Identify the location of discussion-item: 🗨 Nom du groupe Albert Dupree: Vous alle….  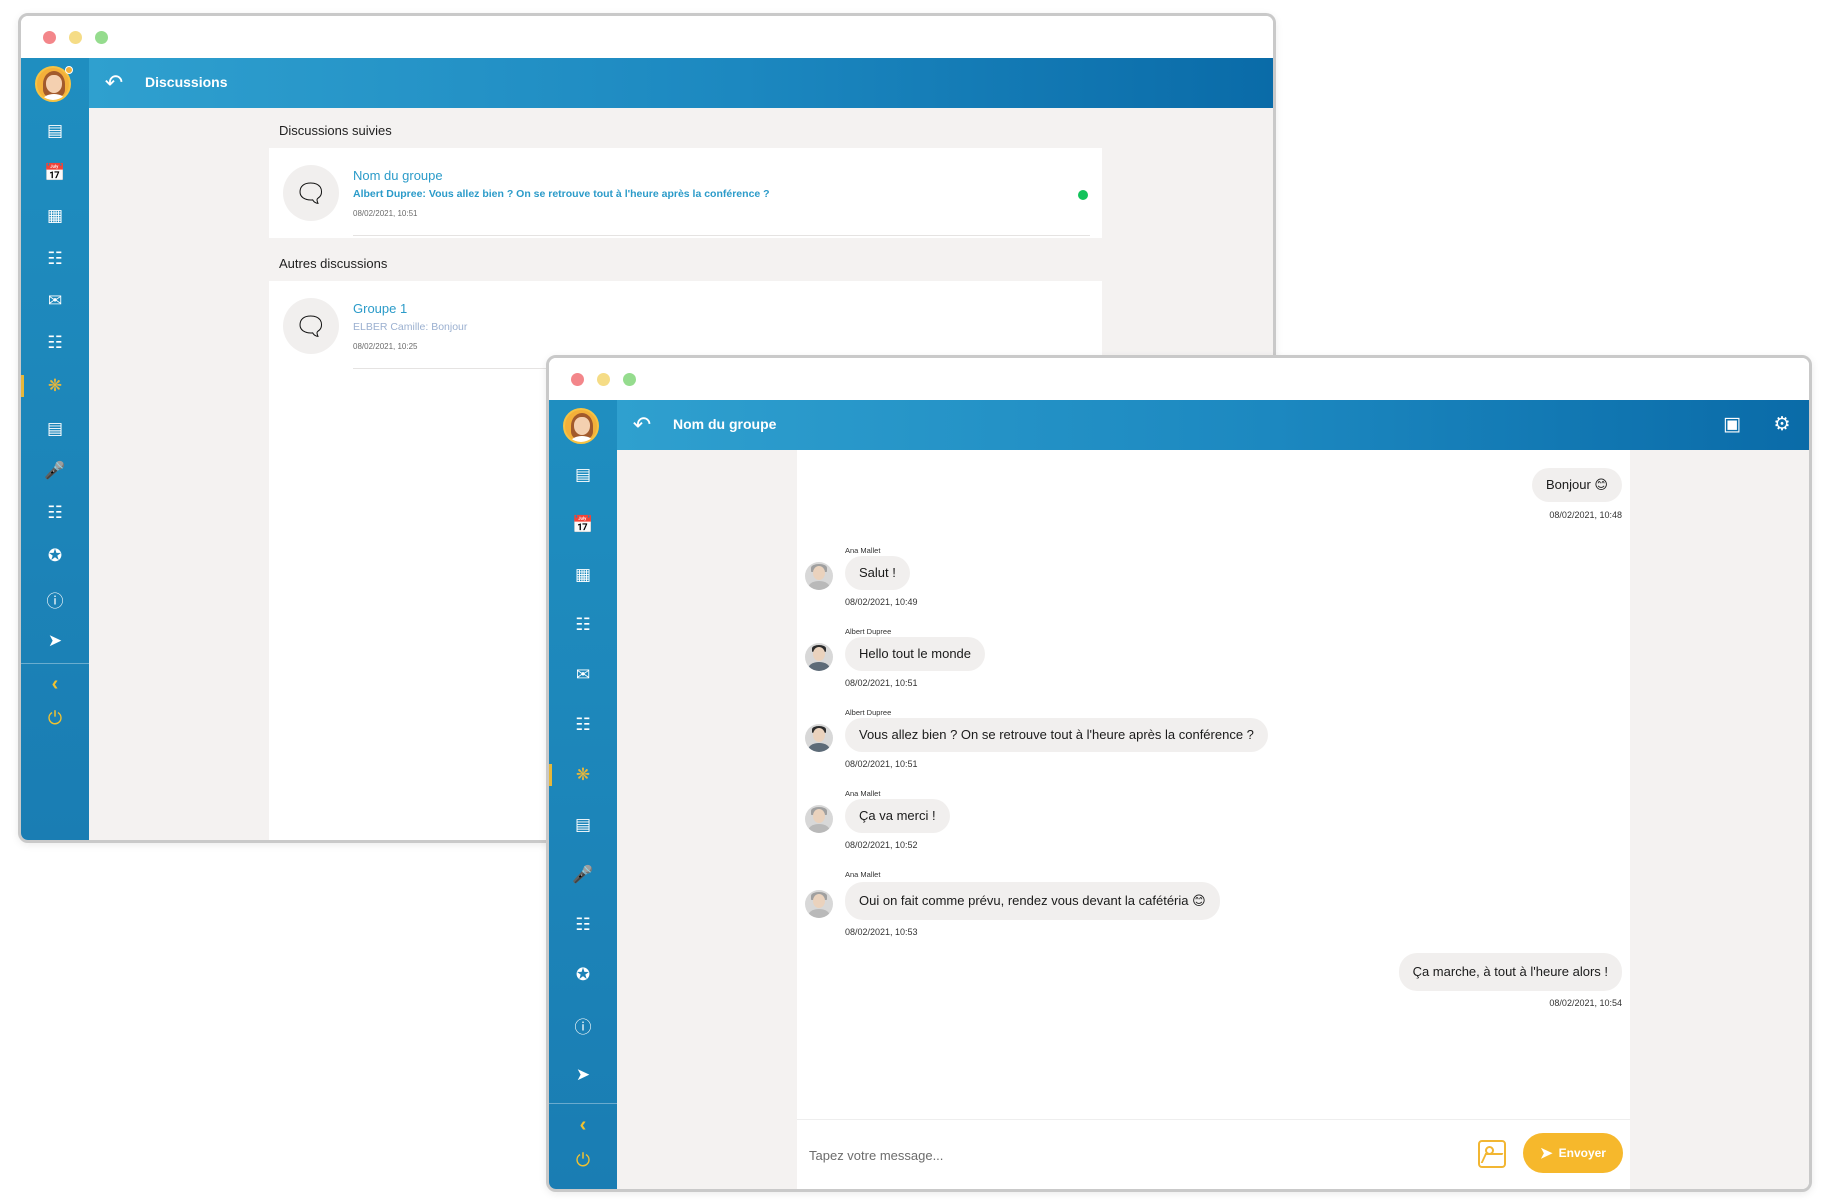
(685, 193).